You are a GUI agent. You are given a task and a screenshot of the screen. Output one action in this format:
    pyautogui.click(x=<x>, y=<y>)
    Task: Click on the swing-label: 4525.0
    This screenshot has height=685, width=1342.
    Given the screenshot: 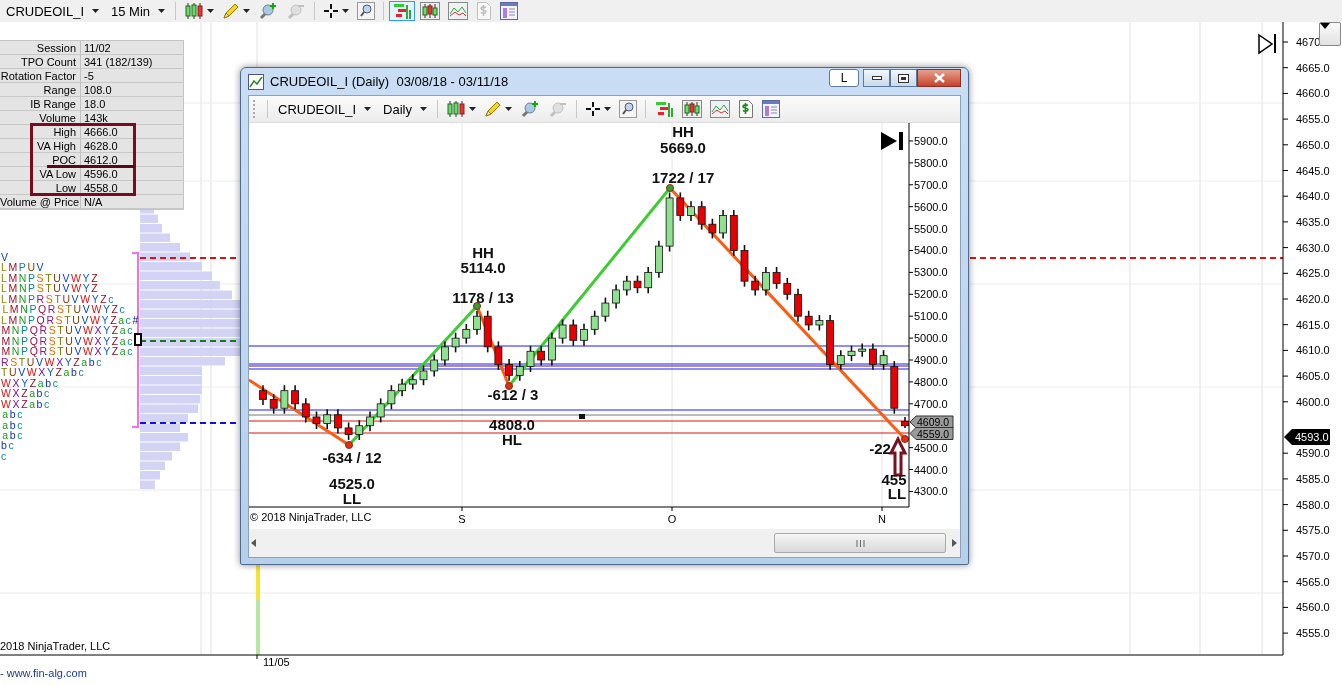 What is the action you would take?
    pyautogui.click(x=352, y=483)
    